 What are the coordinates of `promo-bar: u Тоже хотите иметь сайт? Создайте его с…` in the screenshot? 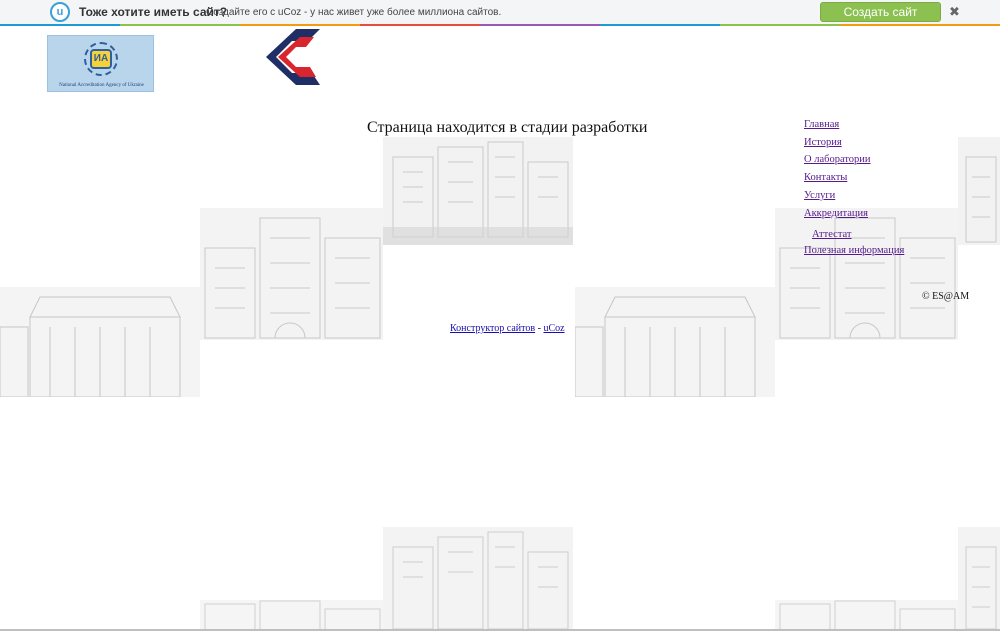 It's located at (500, 18).